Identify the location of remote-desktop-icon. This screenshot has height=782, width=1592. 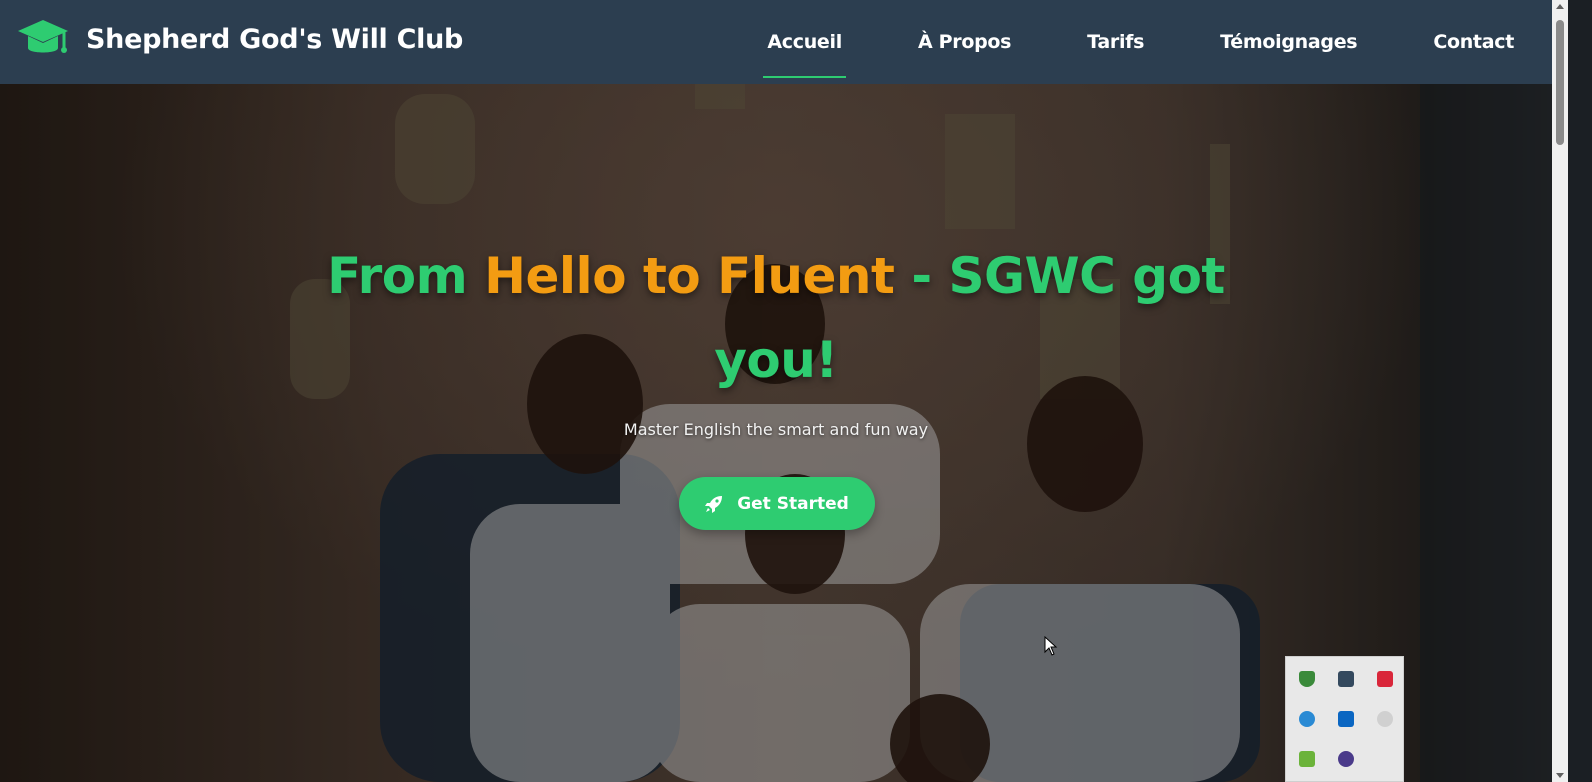
(1345, 679).